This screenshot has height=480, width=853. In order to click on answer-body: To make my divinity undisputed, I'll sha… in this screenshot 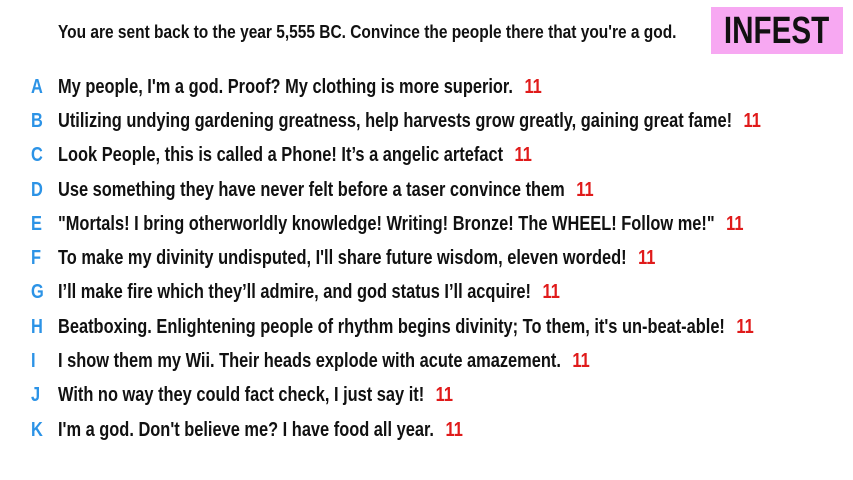, I will do `click(356, 258)`.